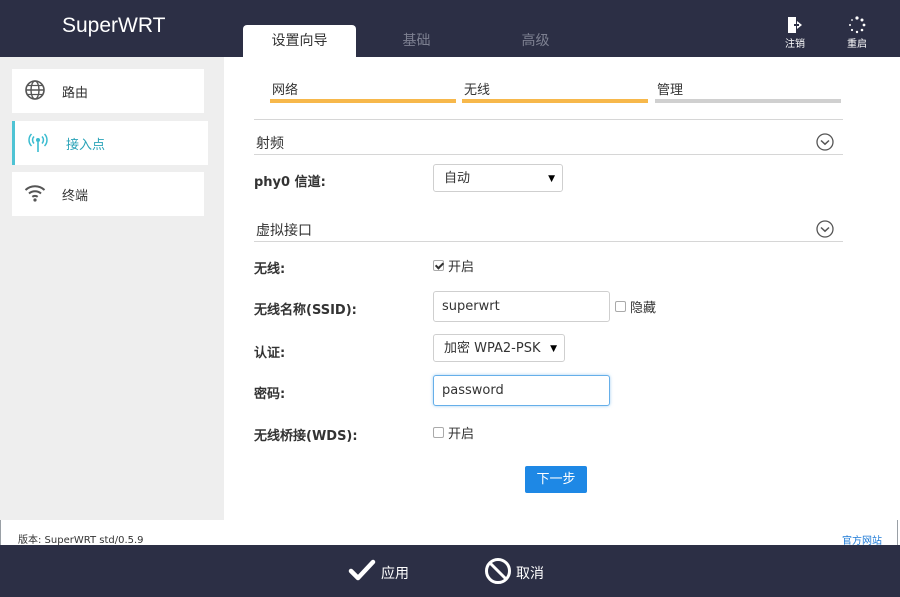  I want to click on ssid-label: 无线名称(SSID):, so click(305, 310).